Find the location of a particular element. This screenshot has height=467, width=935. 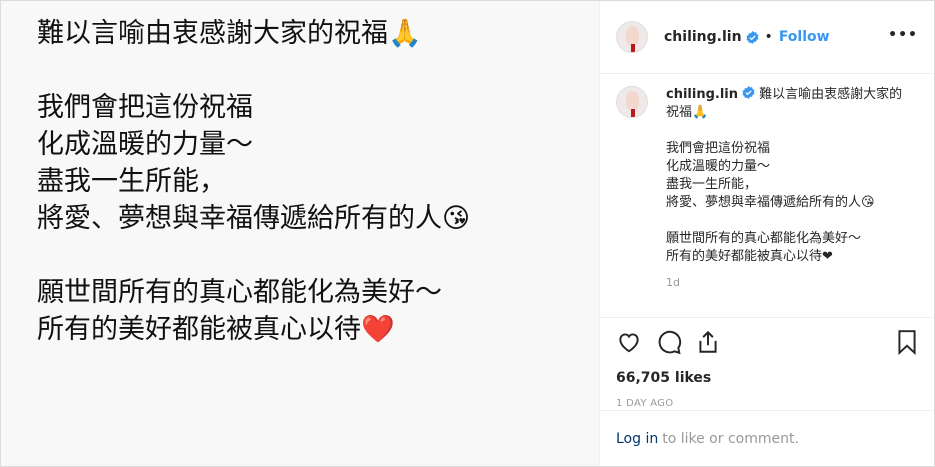

more-options-button: ••• is located at coordinates (903, 35).